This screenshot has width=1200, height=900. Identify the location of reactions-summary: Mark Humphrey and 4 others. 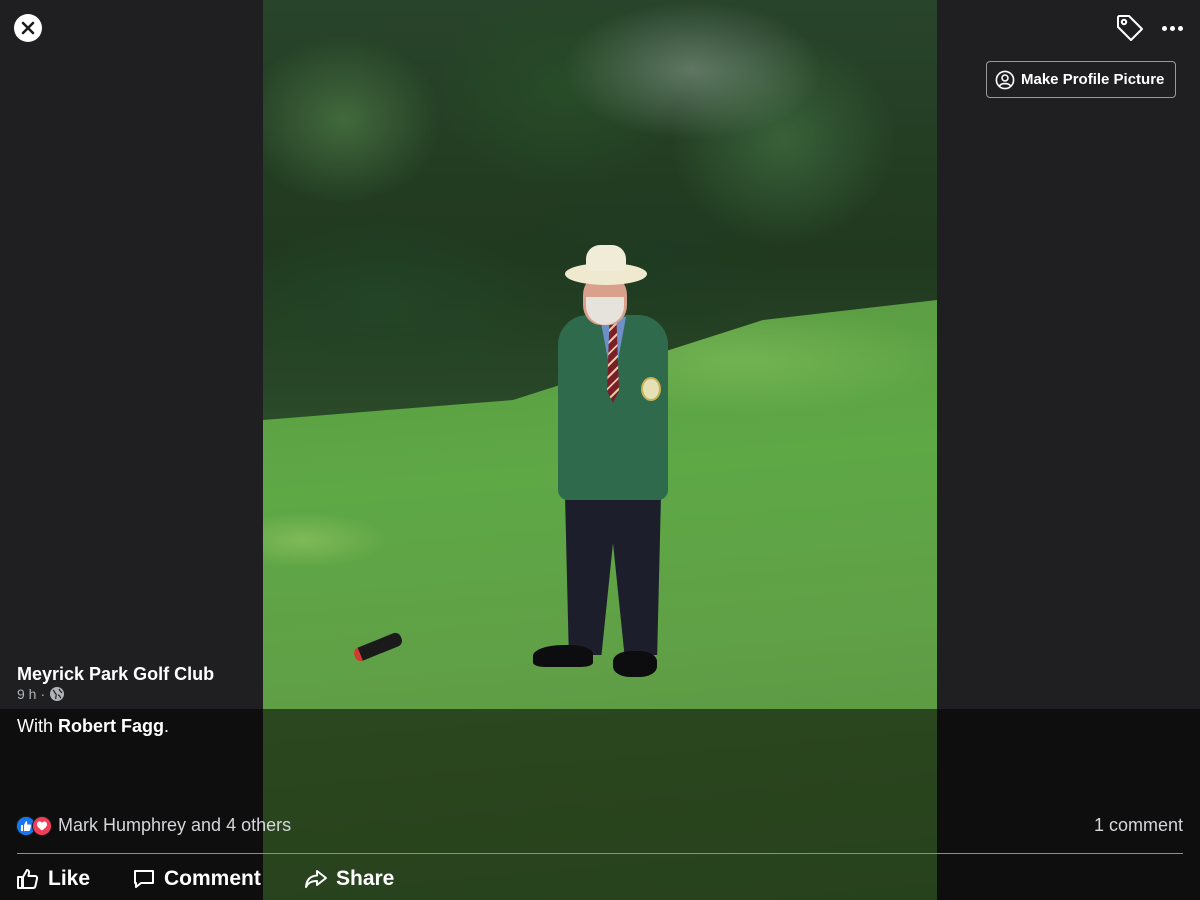
(153, 825).